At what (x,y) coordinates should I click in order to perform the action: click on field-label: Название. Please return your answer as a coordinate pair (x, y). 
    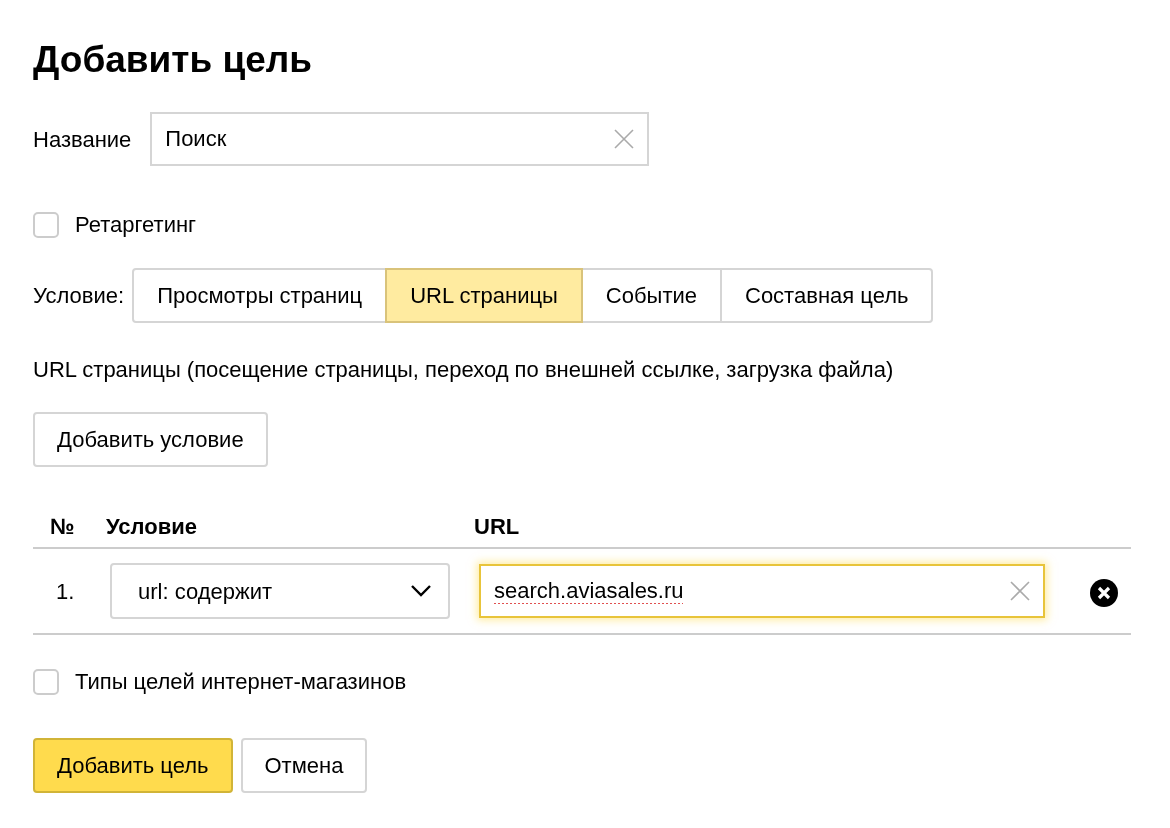
    Looking at the image, I should click on (82, 139).